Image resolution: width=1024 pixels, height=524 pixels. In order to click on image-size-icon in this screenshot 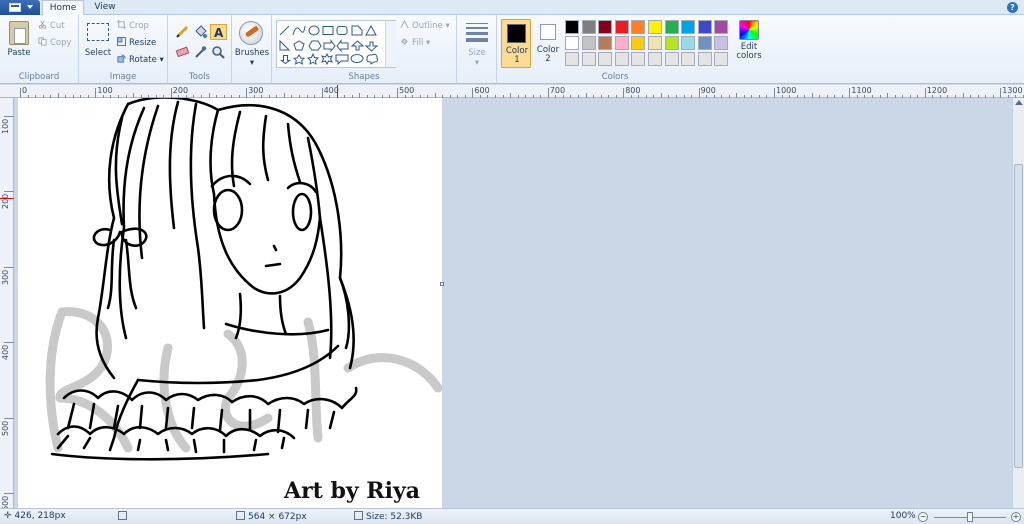, I will do `click(240, 515)`.